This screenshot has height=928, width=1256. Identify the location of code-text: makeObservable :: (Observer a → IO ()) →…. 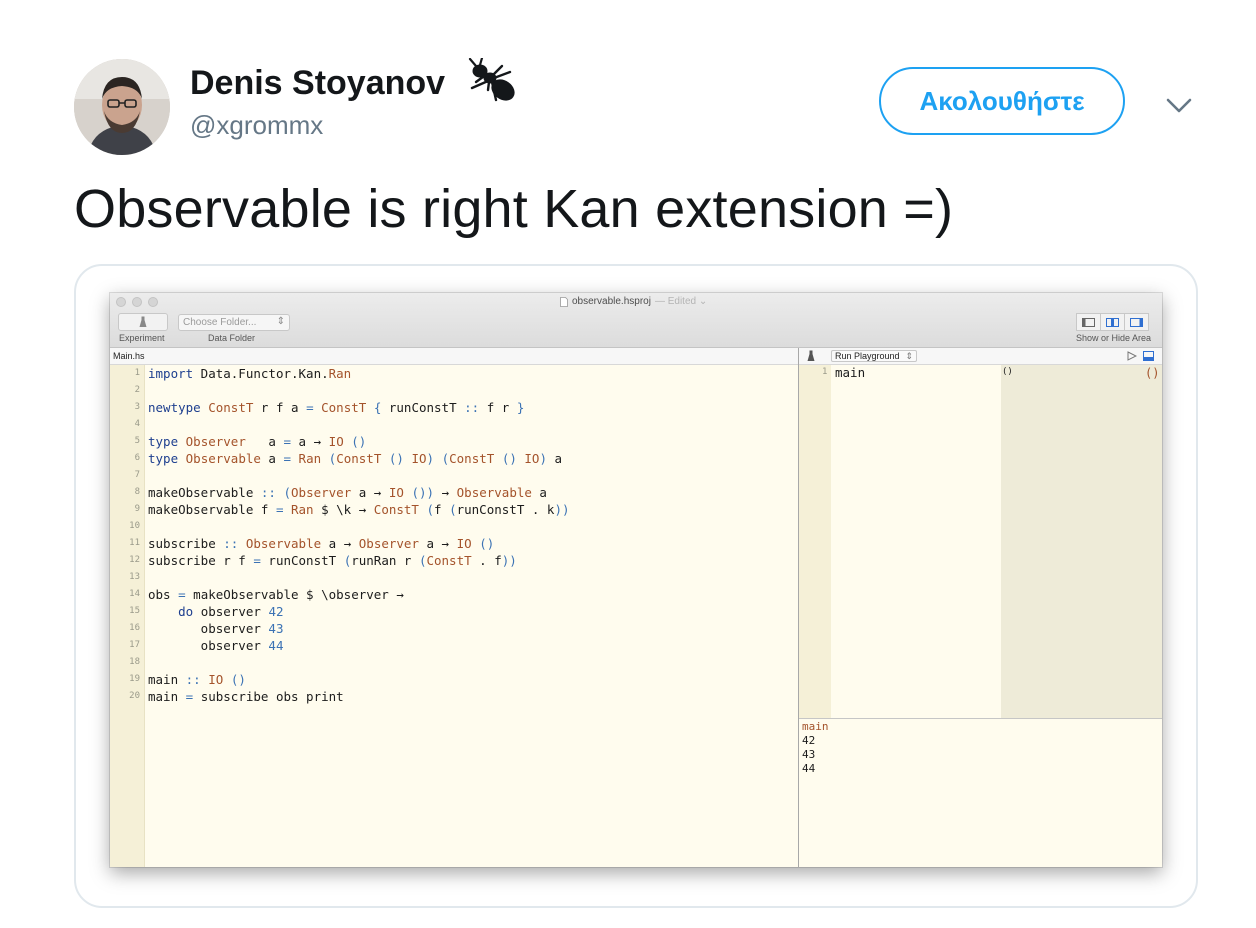
(347, 492).